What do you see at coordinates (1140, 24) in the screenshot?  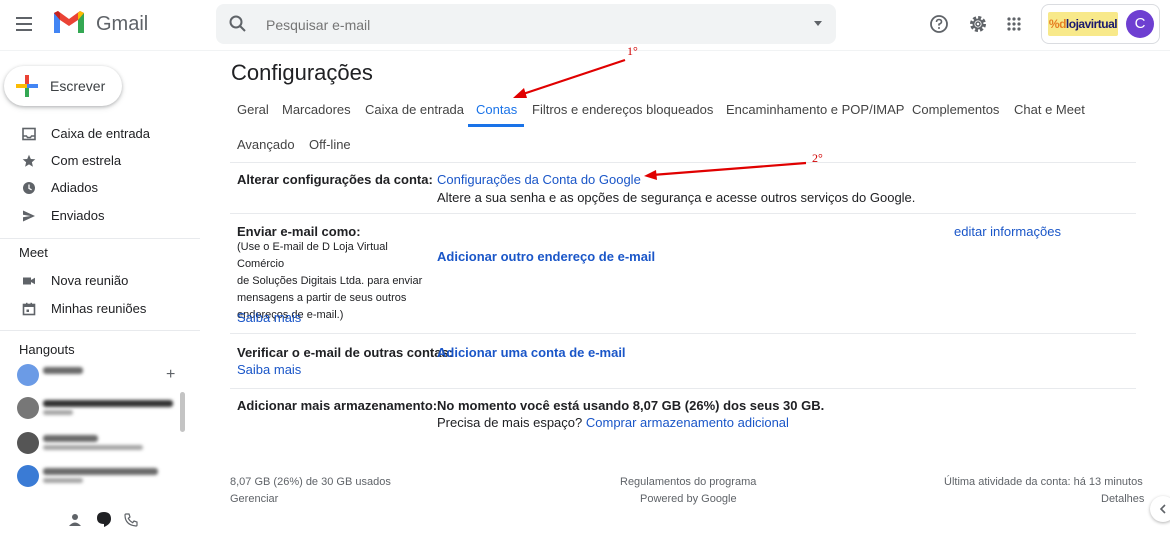 I see `avatar: C` at bounding box center [1140, 24].